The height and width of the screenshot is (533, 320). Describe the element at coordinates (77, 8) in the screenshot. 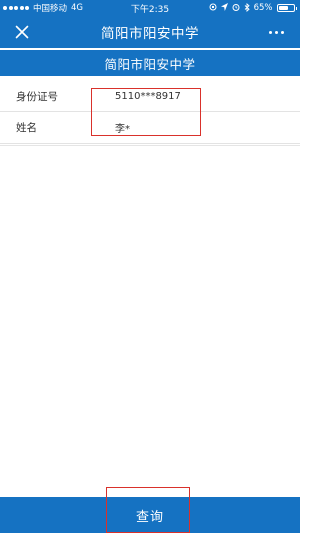

I see `network-type: 4G` at that location.